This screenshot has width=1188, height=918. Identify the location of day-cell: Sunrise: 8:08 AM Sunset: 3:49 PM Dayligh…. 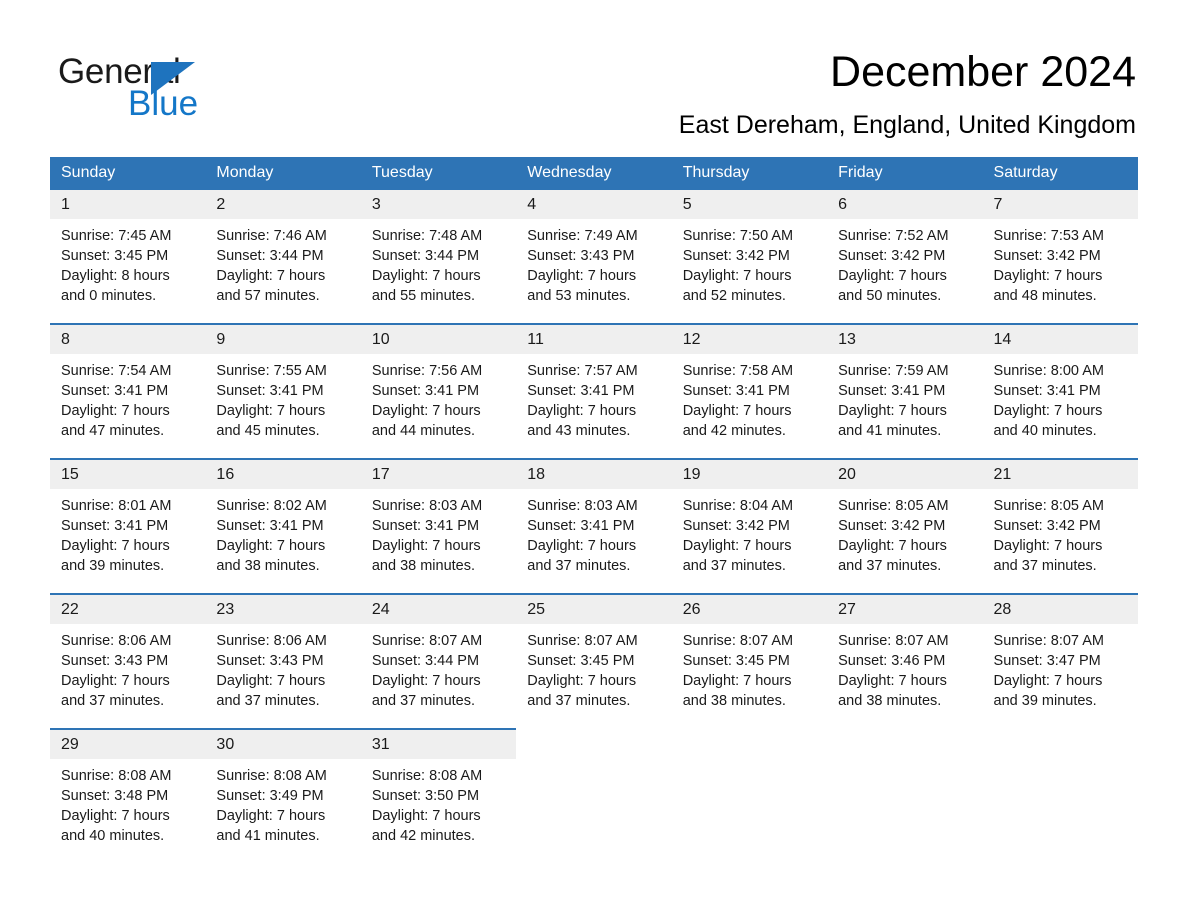
(283, 811).